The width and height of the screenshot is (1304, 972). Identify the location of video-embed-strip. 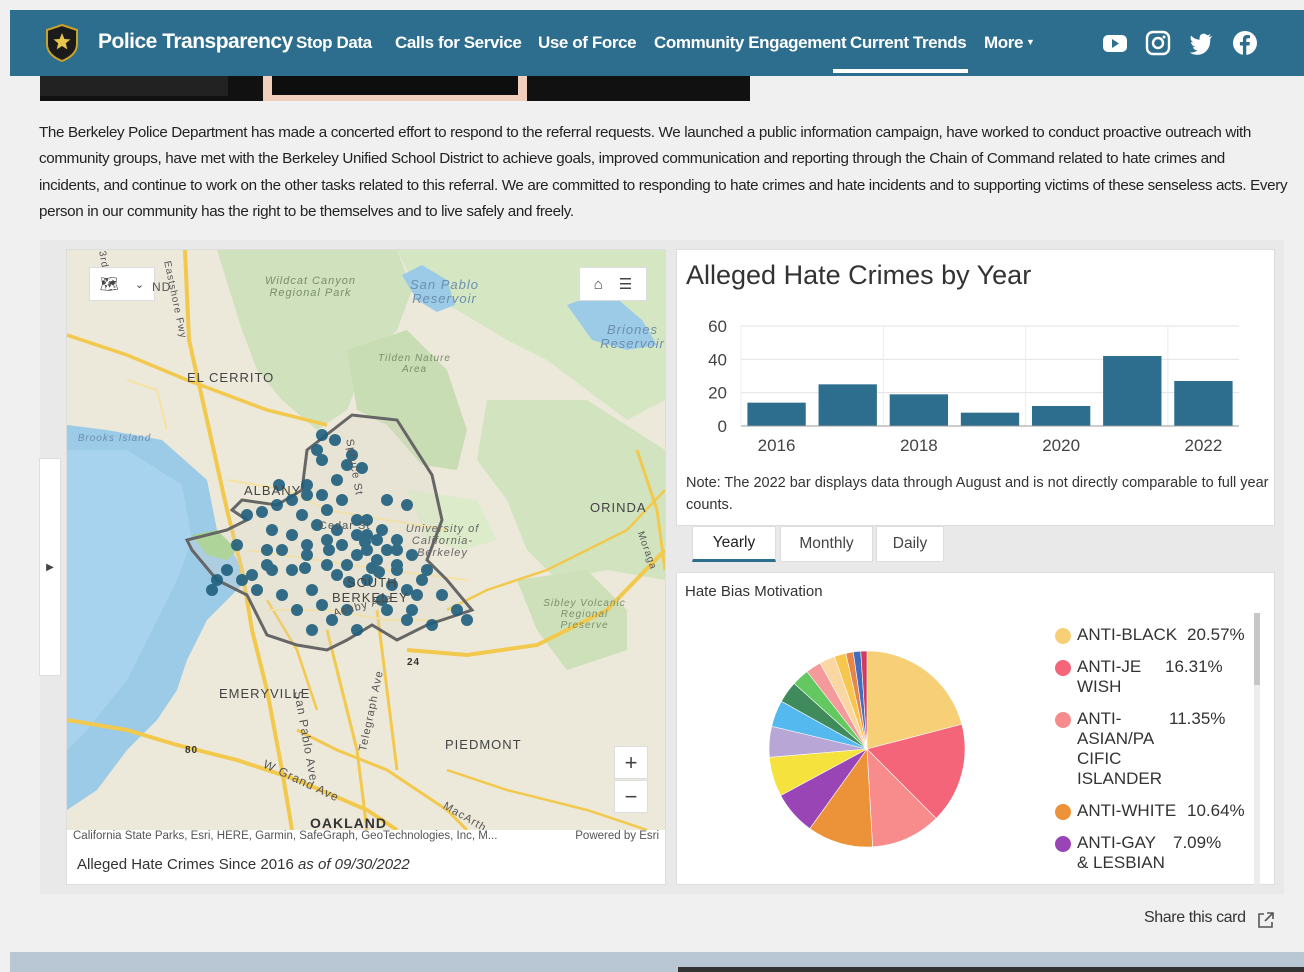
(395, 88).